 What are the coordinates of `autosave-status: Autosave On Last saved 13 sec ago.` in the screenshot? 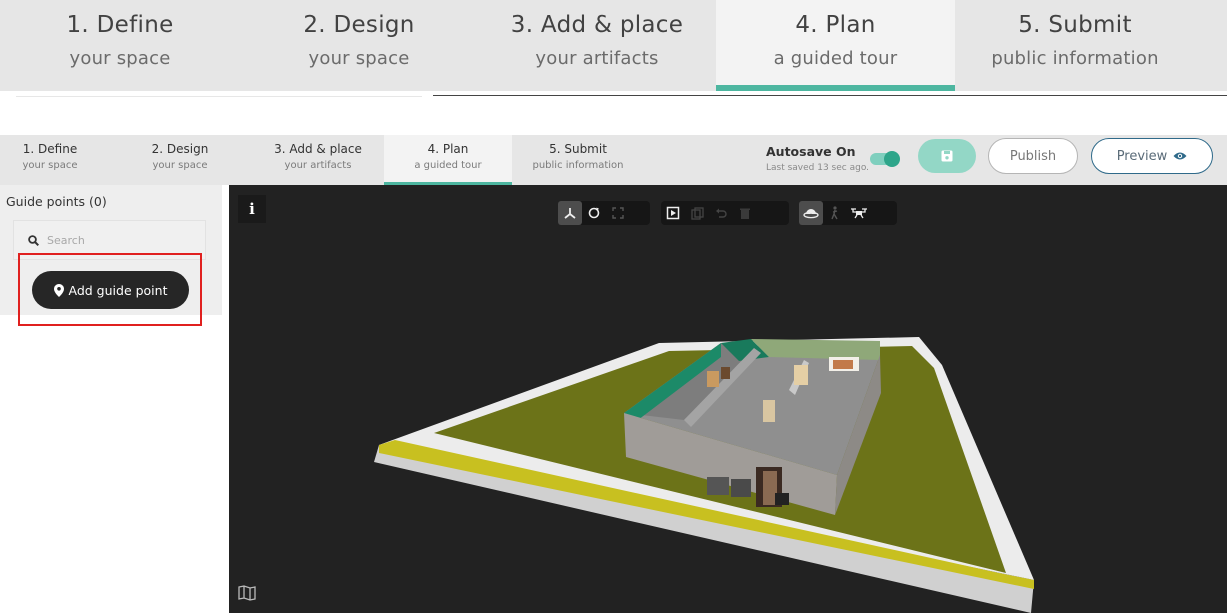 It's located at (817, 158).